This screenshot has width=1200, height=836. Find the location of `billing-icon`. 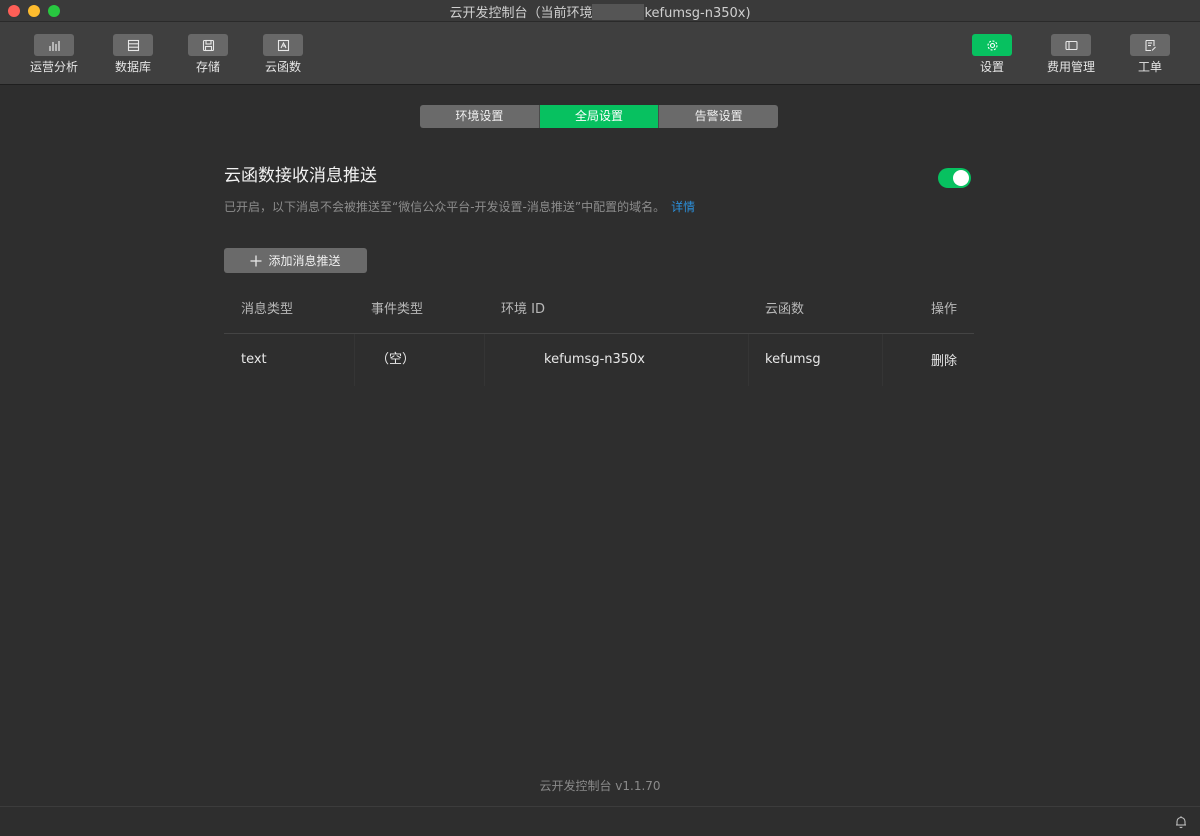

billing-icon is located at coordinates (1071, 45).